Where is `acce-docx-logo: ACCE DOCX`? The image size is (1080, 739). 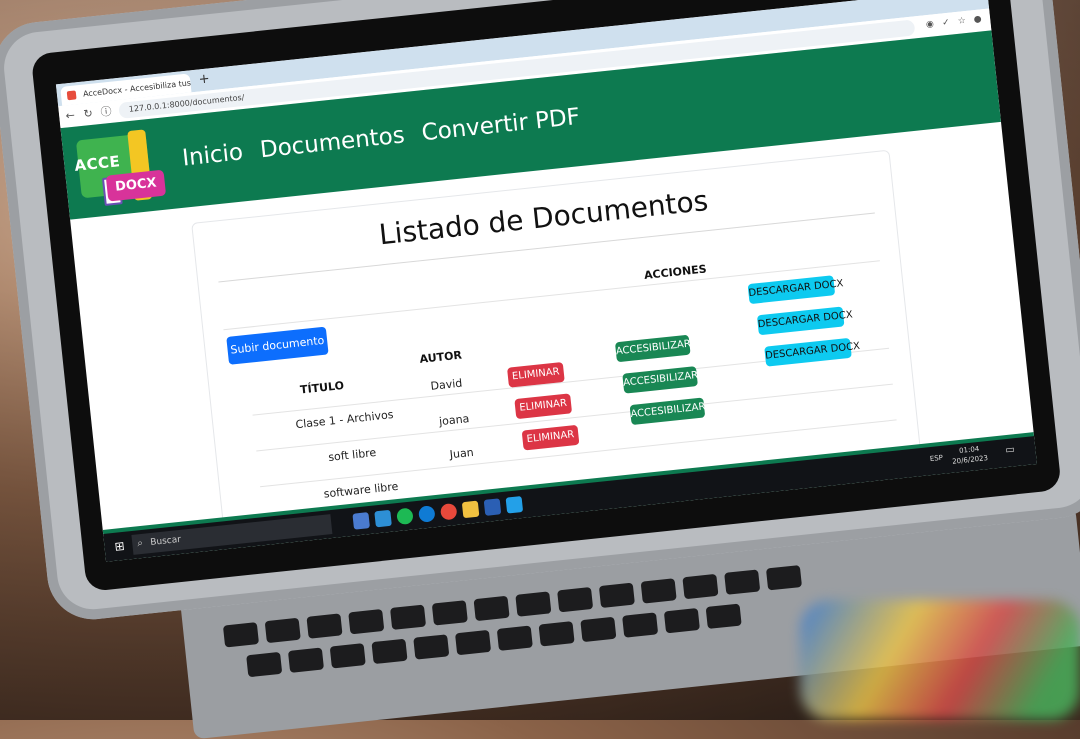 acce-docx-logo: ACCE DOCX is located at coordinates (120, 169).